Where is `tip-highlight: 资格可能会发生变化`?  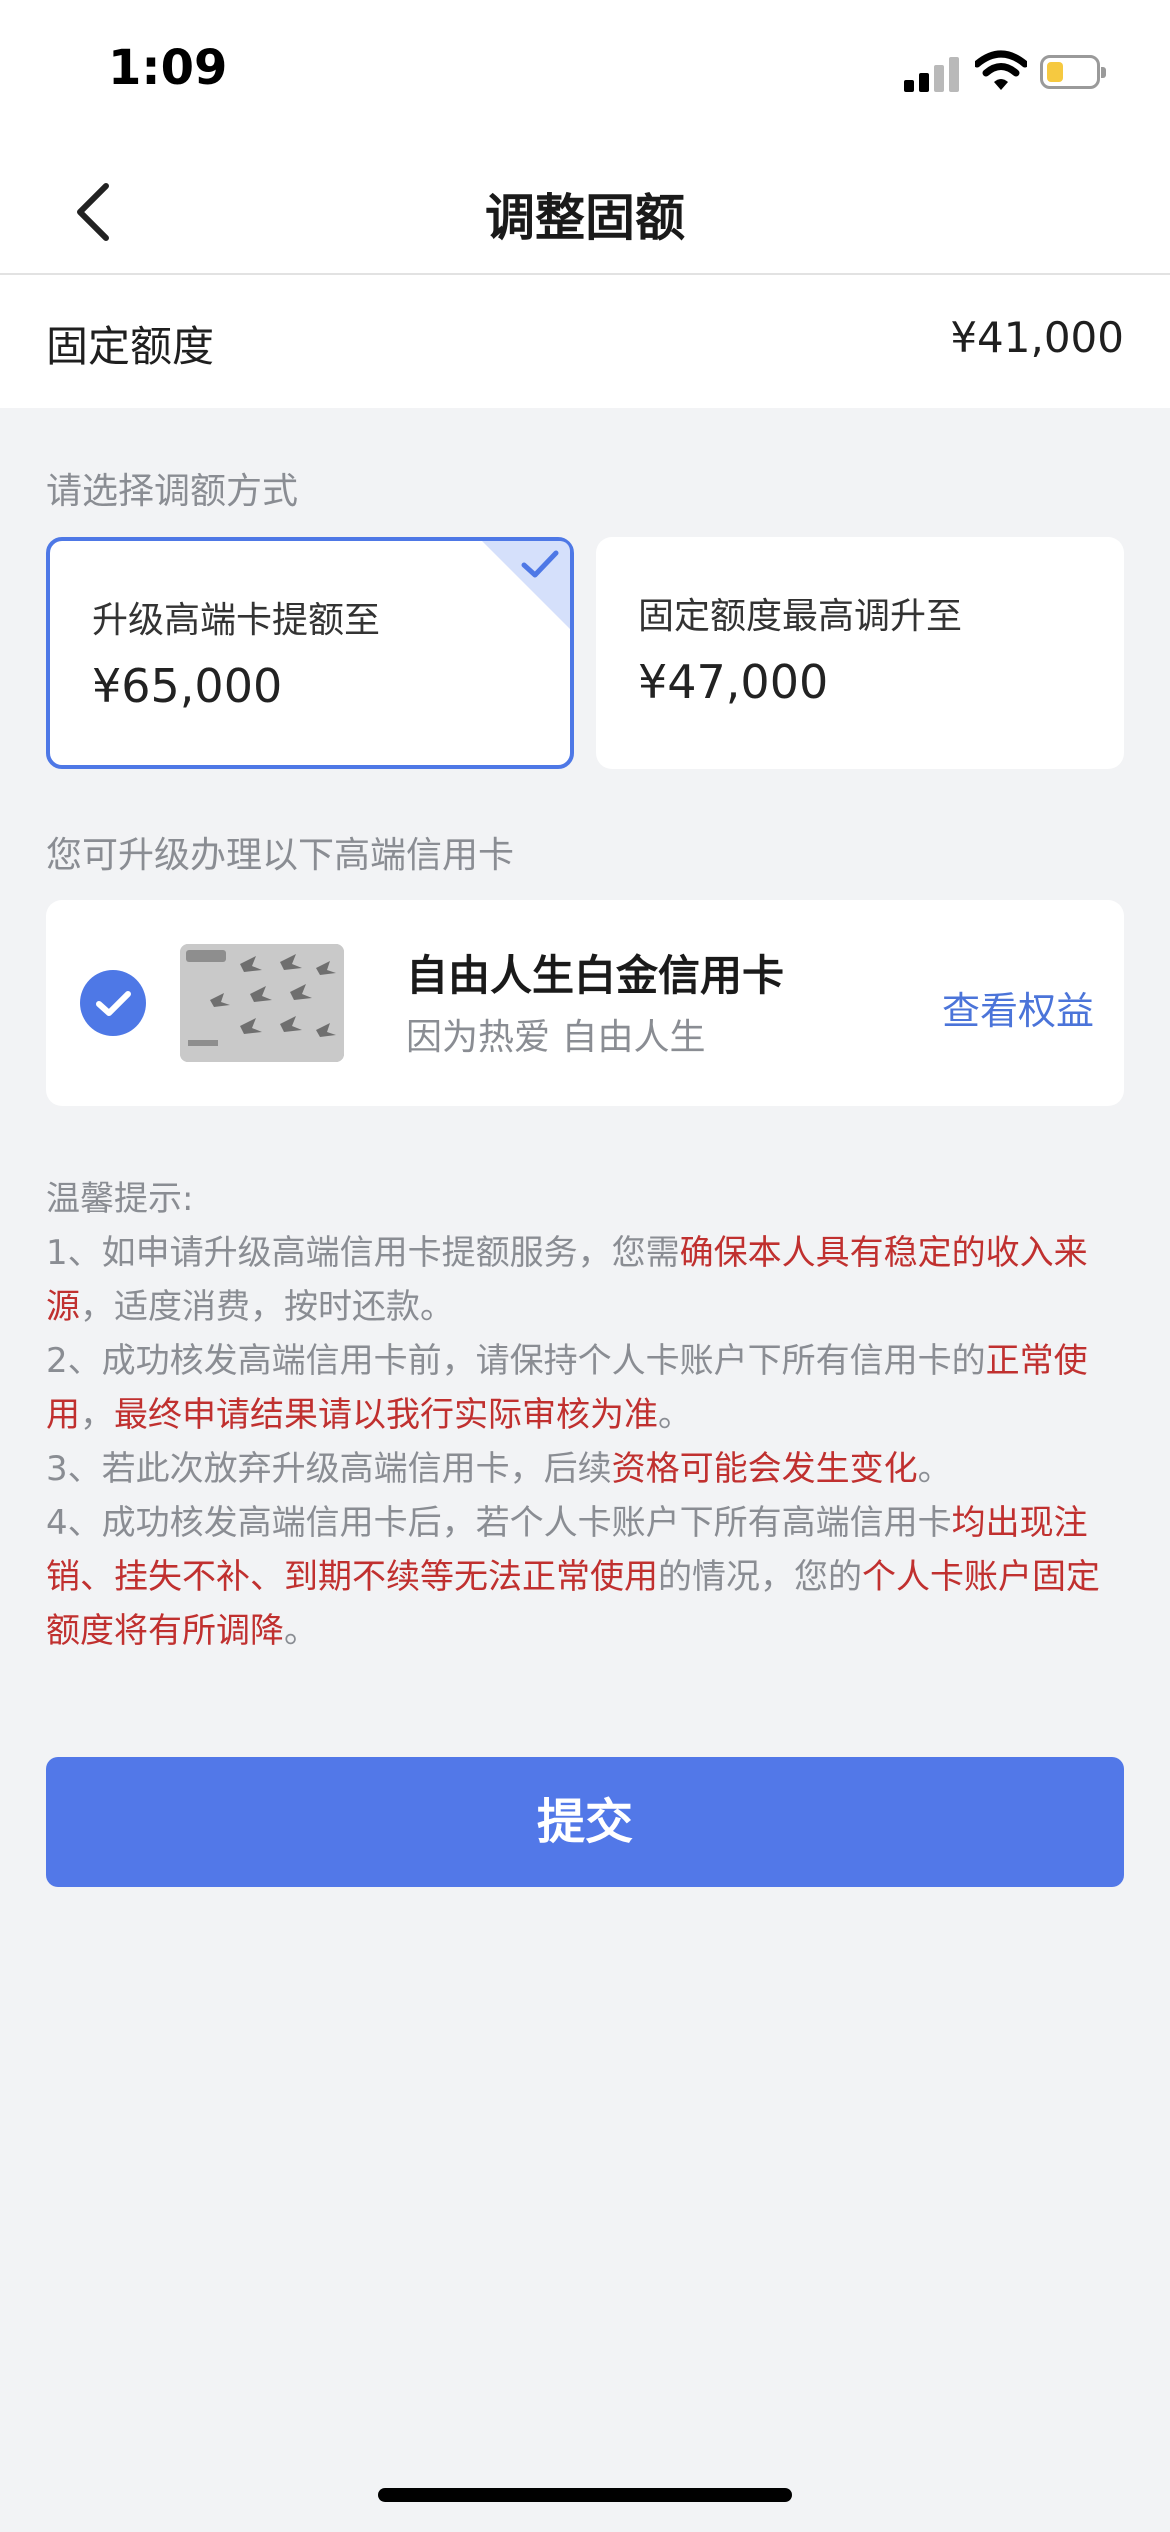
tip-highlight: 资格可能会发生变化 is located at coordinates (764, 1469).